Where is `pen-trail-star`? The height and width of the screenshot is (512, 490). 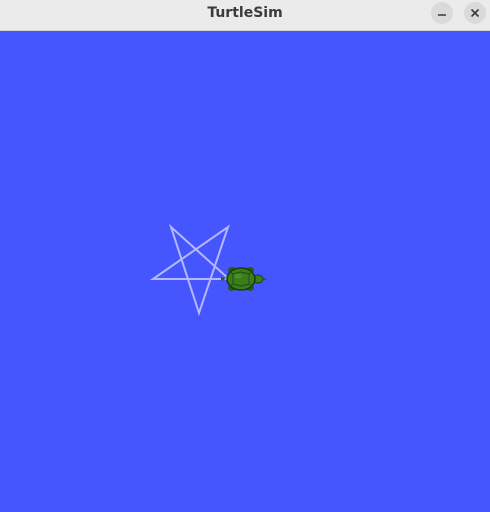 pen-trail-star is located at coordinates (194, 270).